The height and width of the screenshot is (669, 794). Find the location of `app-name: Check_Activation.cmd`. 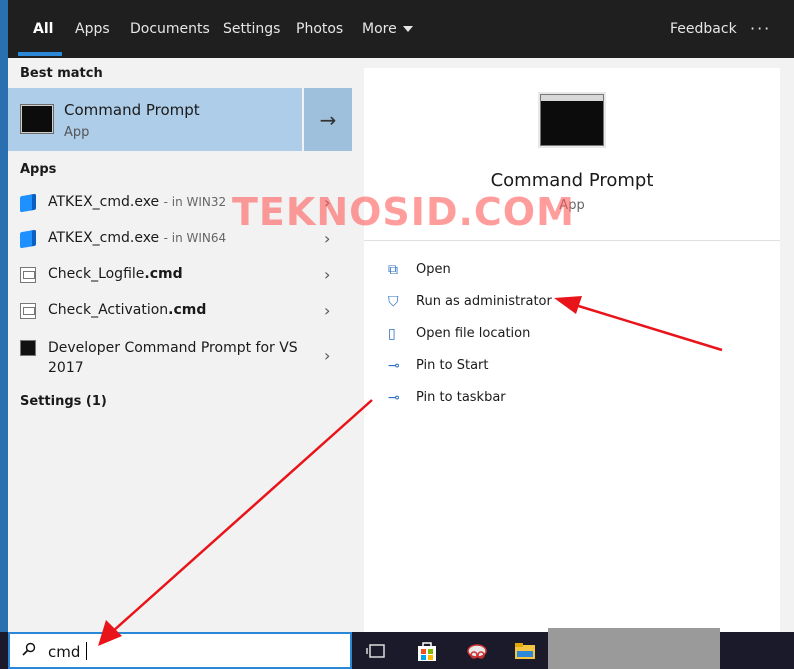

app-name: Check_Activation.cmd is located at coordinates (127, 310).